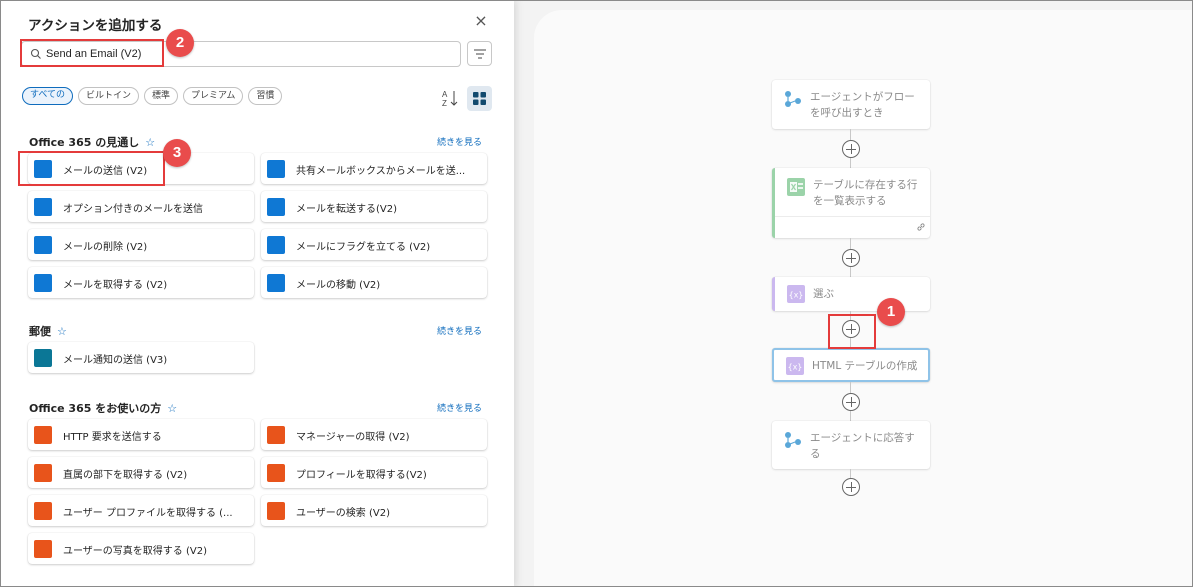  I want to click on action-label: メールにフラグを立てる (V2), so click(363, 247).